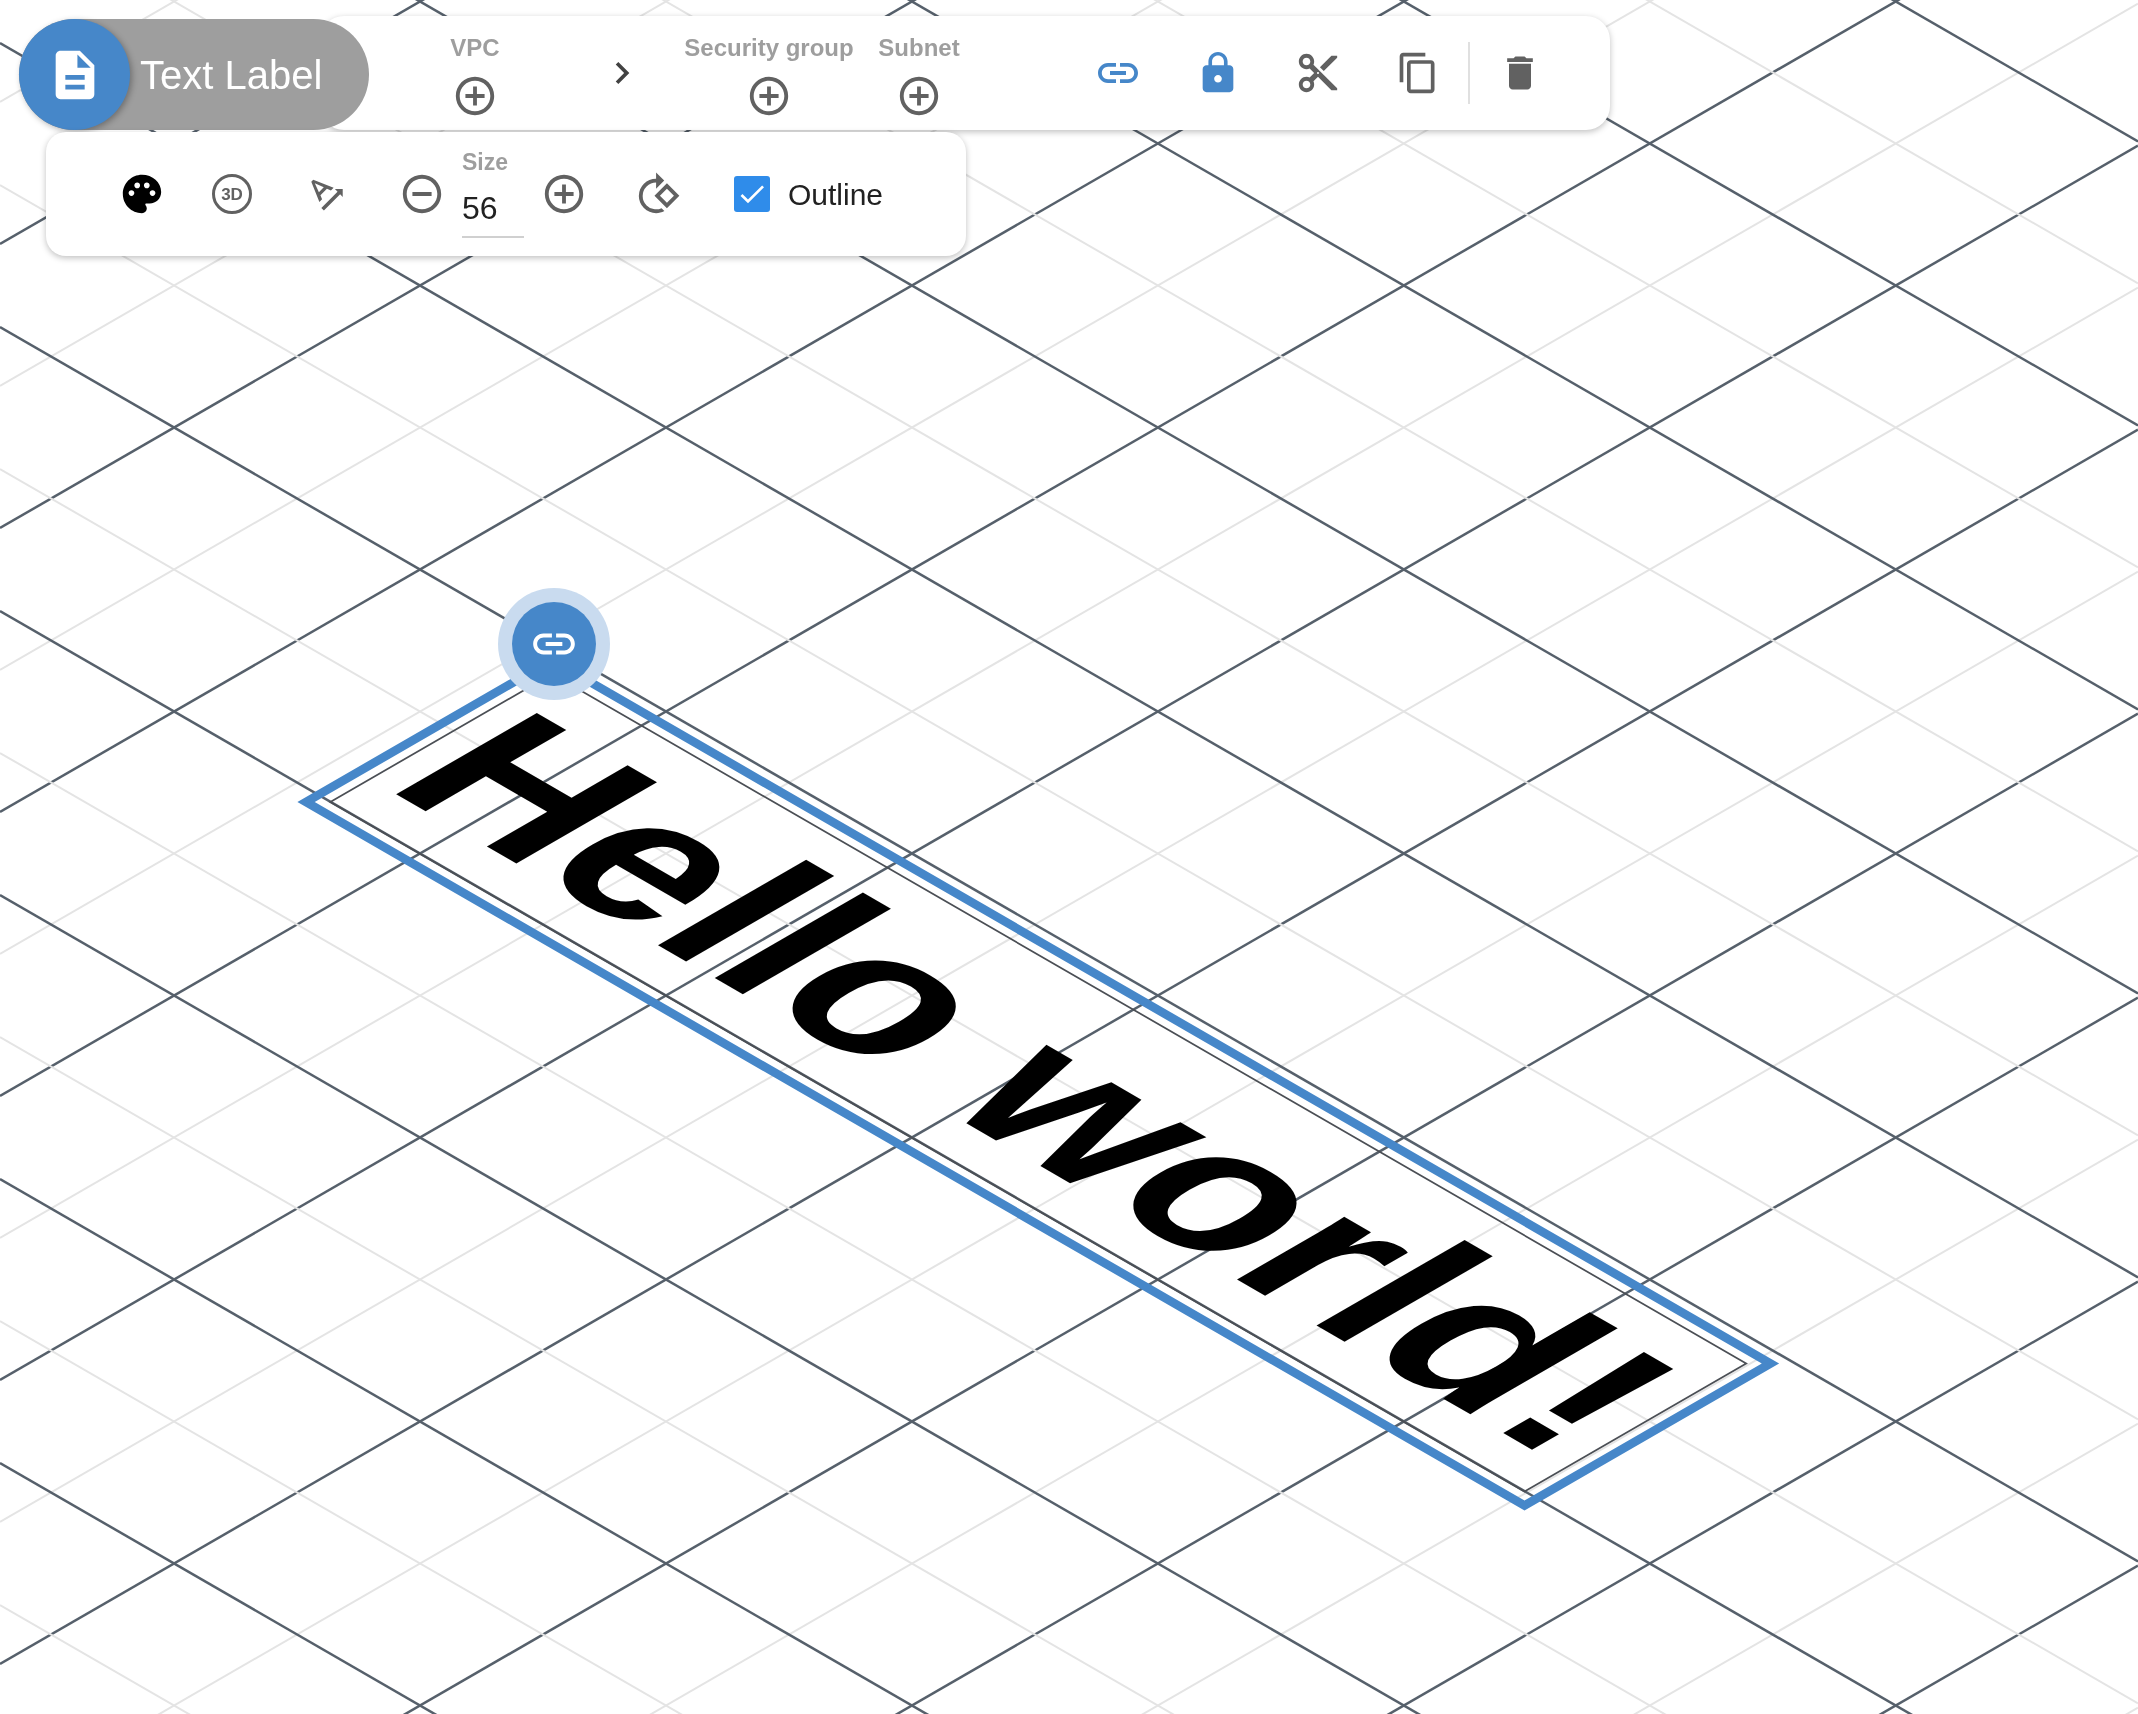 This screenshot has height=1714, width=2138. What do you see at coordinates (475, 48) in the screenshot?
I see `breadcrumb-label: VPC` at bounding box center [475, 48].